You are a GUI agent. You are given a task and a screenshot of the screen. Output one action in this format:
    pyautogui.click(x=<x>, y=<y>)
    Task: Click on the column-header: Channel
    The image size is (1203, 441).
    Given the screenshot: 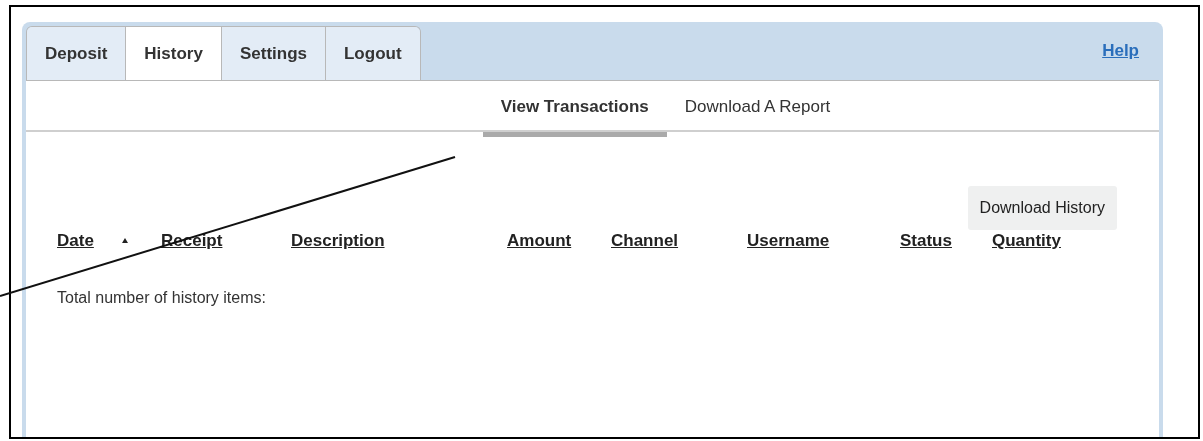 What is the action you would take?
    pyautogui.click(x=645, y=241)
    